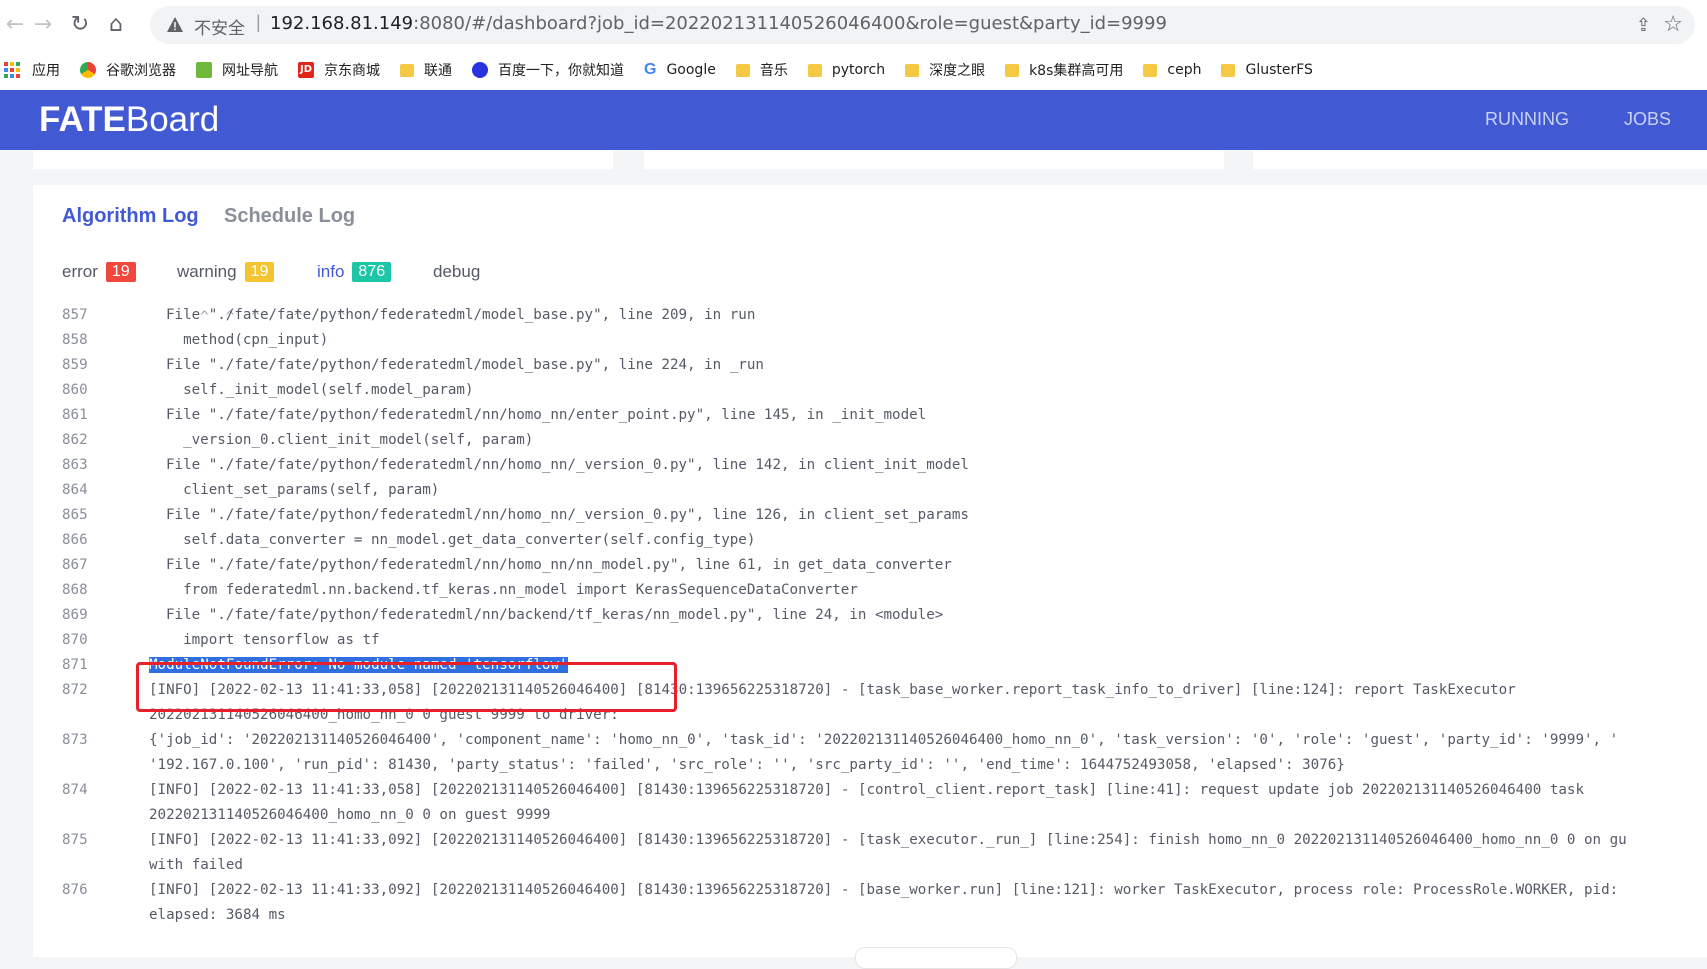 The height and width of the screenshot is (969, 1707). I want to click on log-line-number: 863, so click(75, 465).